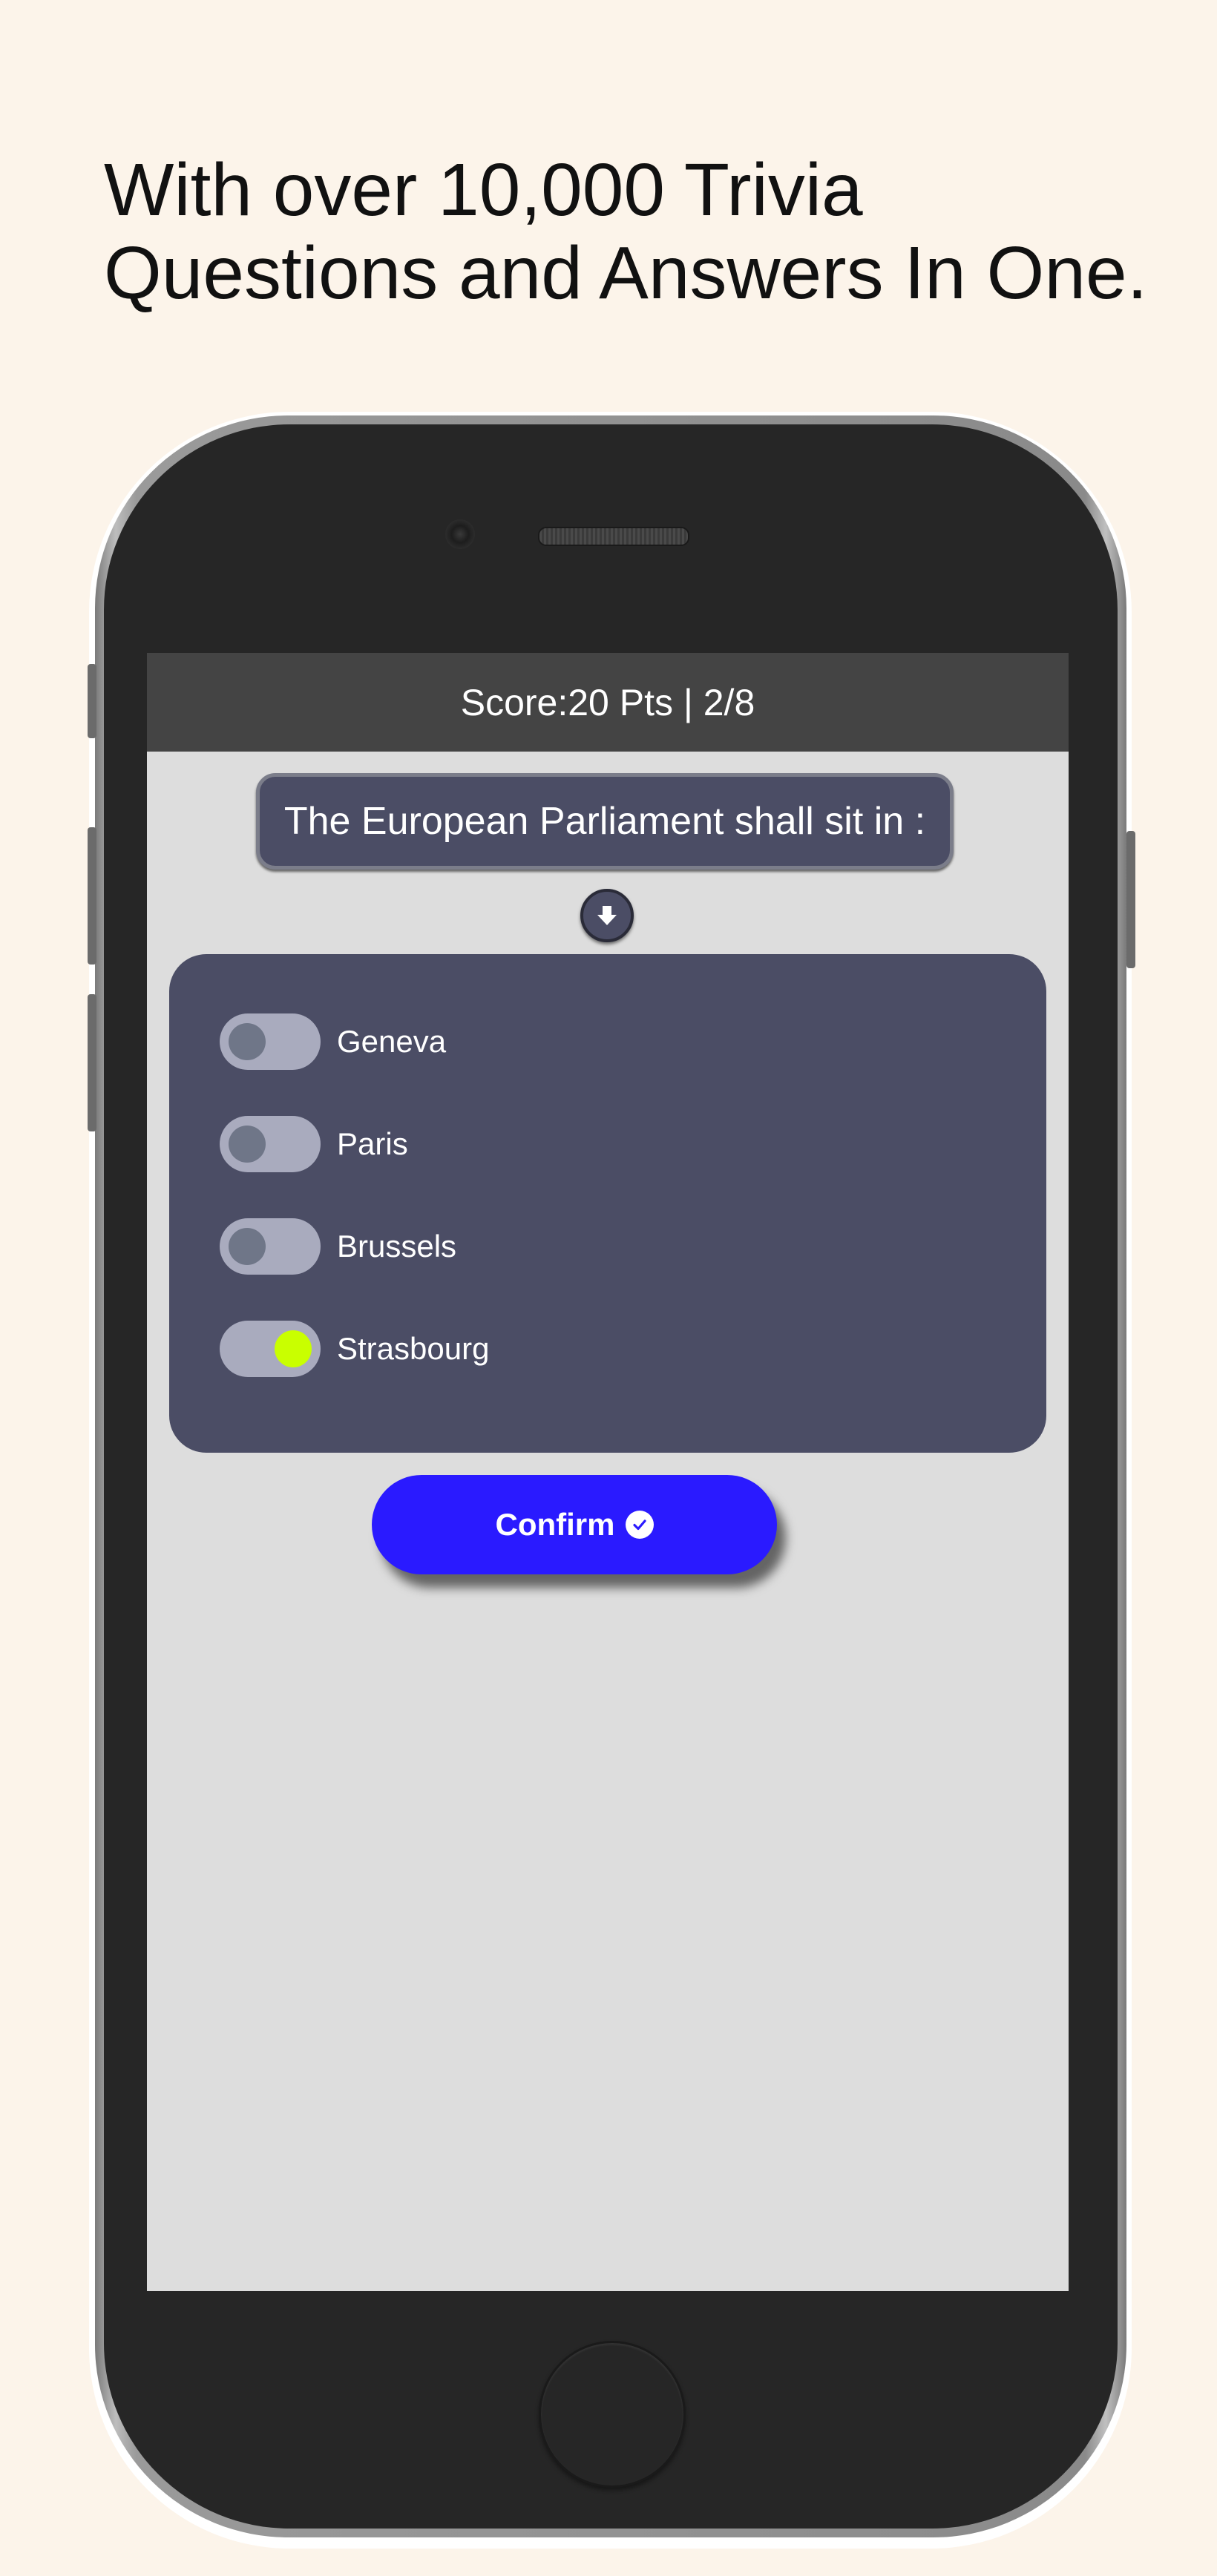 This screenshot has width=1217, height=2576. I want to click on answer-options-panel: Geneva Paris Brussels Strasbourg, so click(607, 1203).